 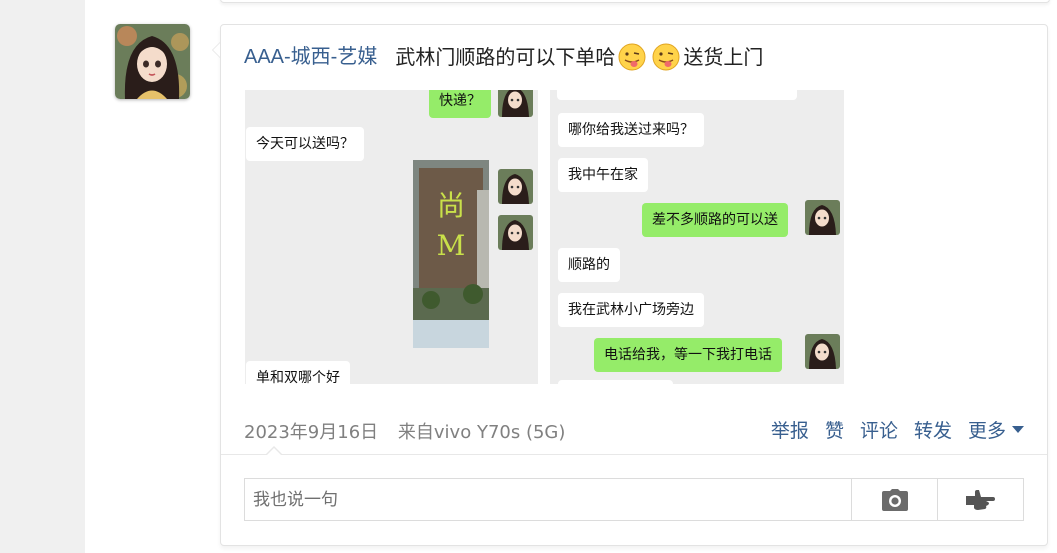 I want to click on author-avatar, so click(x=152, y=61).